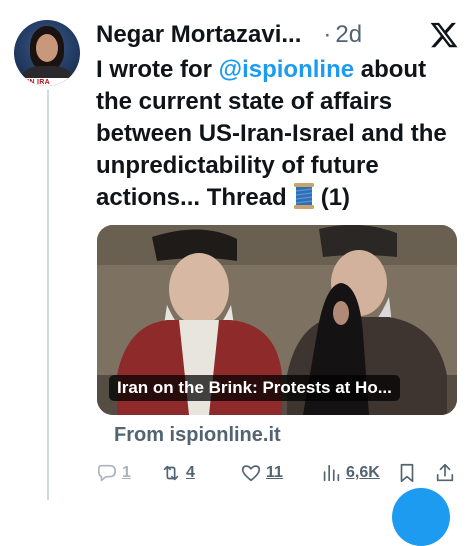 This screenshot has height=546, width=471. I want to click on spool-of-thread-icon, so click(303, 196).